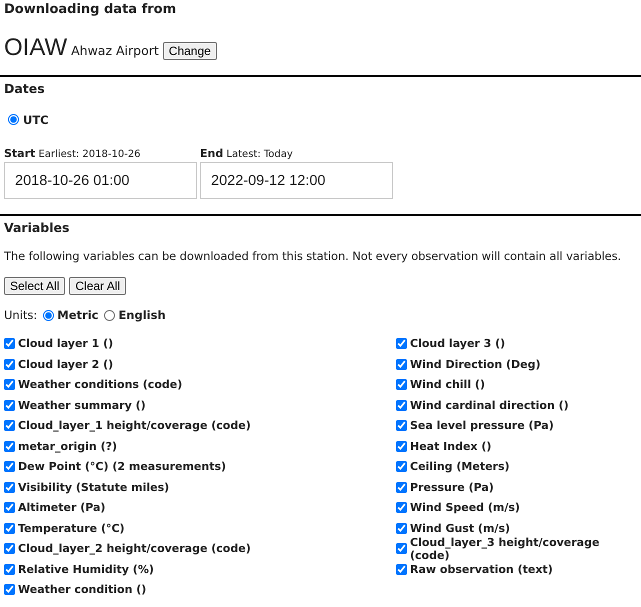 This screenshot has height=607, width=641. What do you see at coordinates (505, 549) in the screenshot?
I see `checkbox-label: Cloud_layer_3 height/coverage (code)` at bounding box center [505, 549].